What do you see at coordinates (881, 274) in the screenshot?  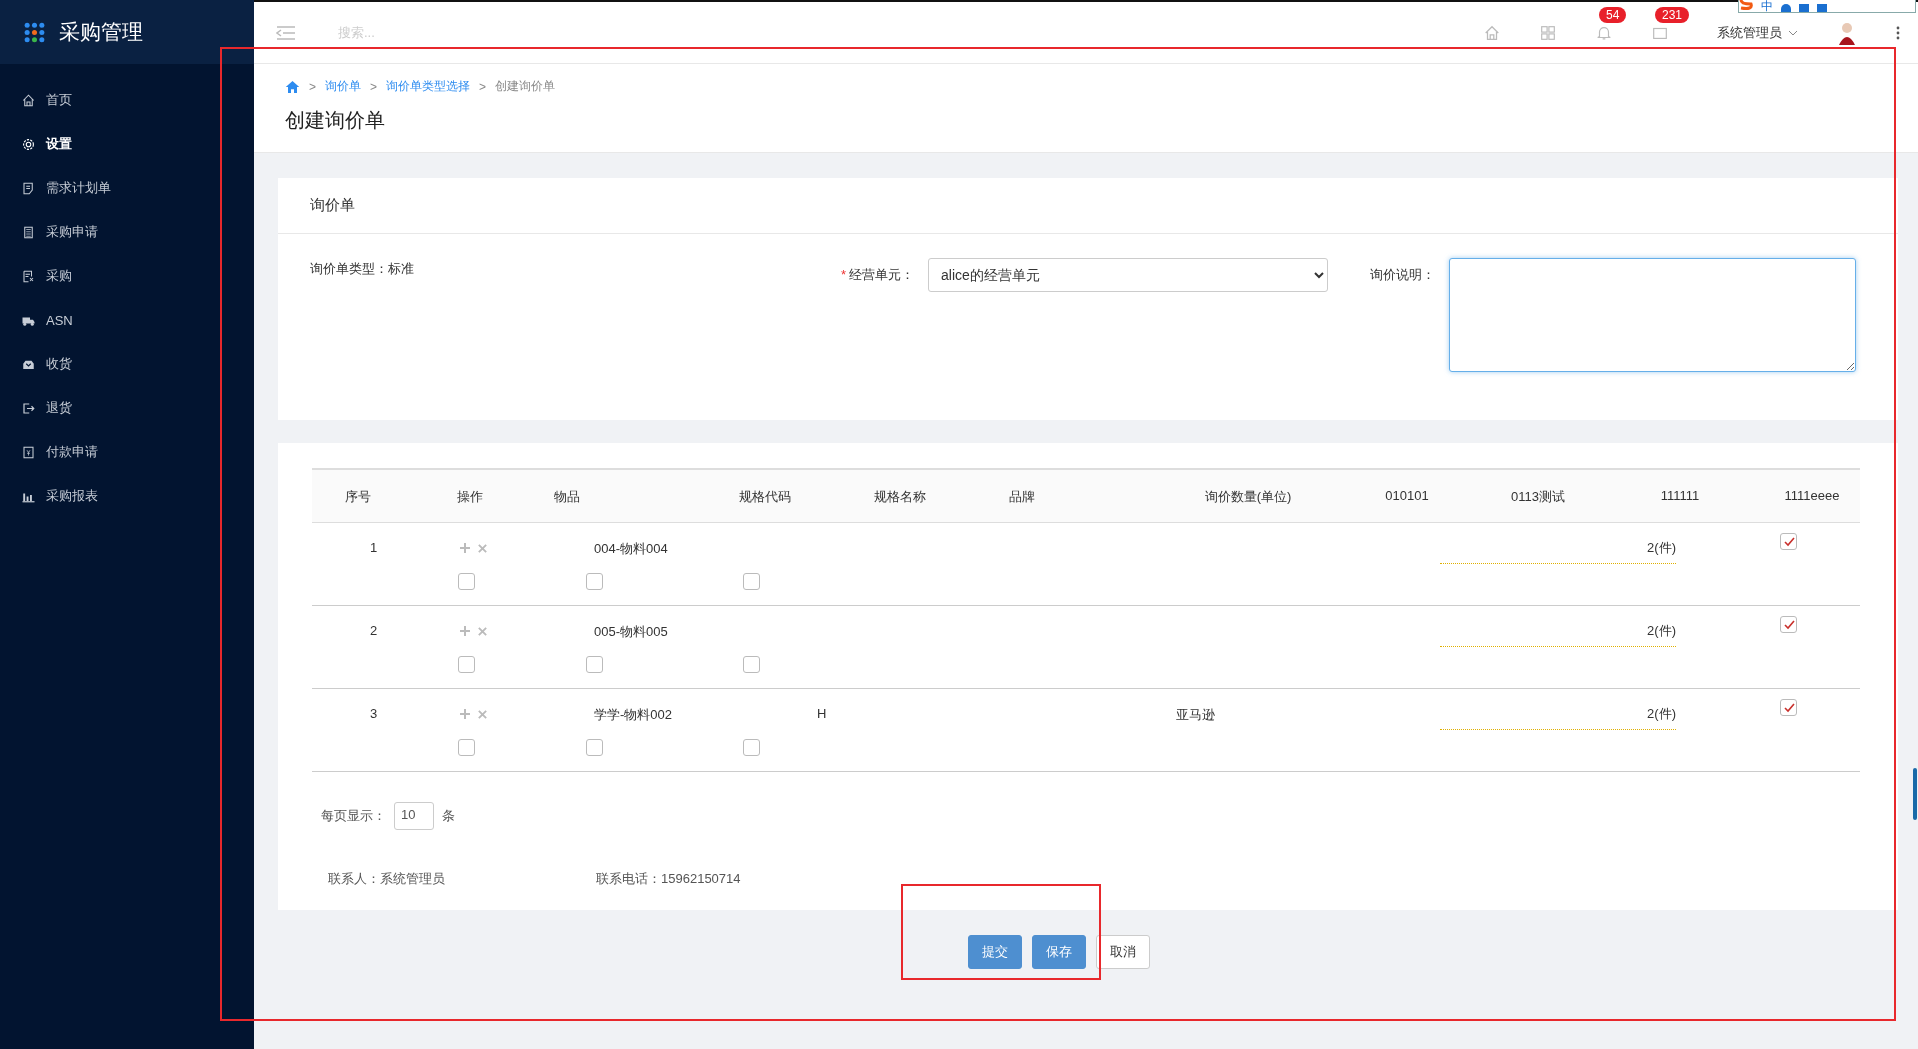 I see `field-label: 经营单元：` at bounding box center [881, 274].